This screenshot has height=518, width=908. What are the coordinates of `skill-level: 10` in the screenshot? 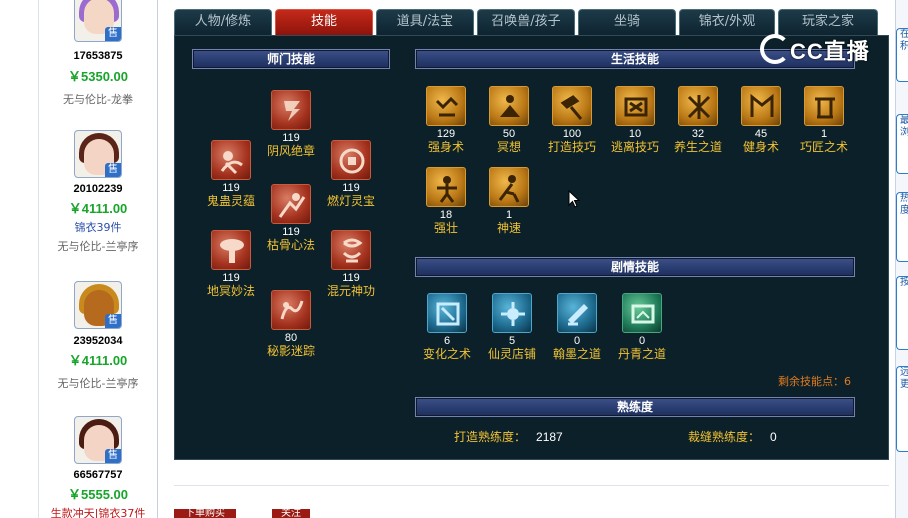 It's located at (635, 134).